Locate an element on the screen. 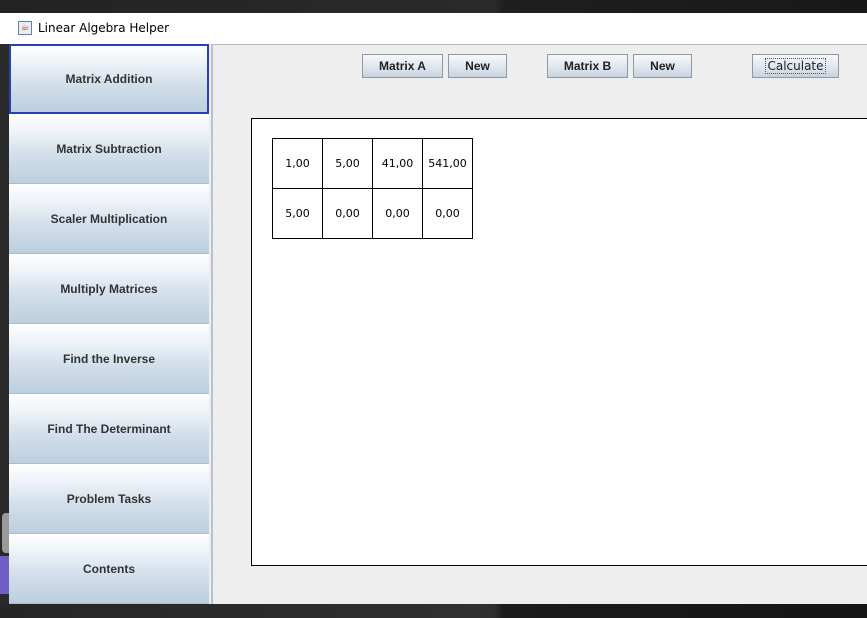 The image size is (867, 618). sidebar-item-label: Problem Tasks is located at coordinates (109, 498).